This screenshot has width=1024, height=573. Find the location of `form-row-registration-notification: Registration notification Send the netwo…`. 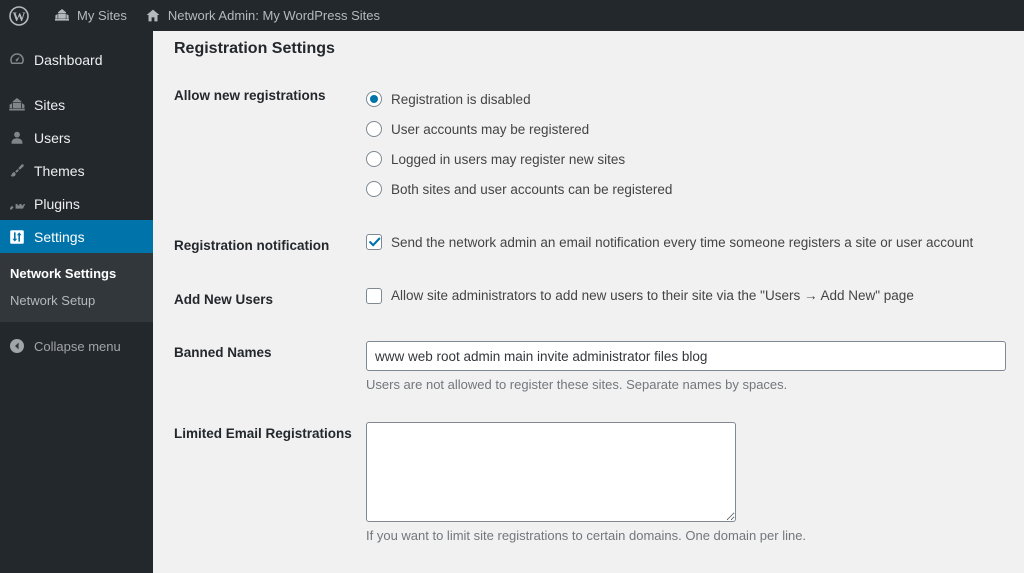

form-row-registration-notification: Registration notification Send the netwo… is located at coordinates (588, 246).